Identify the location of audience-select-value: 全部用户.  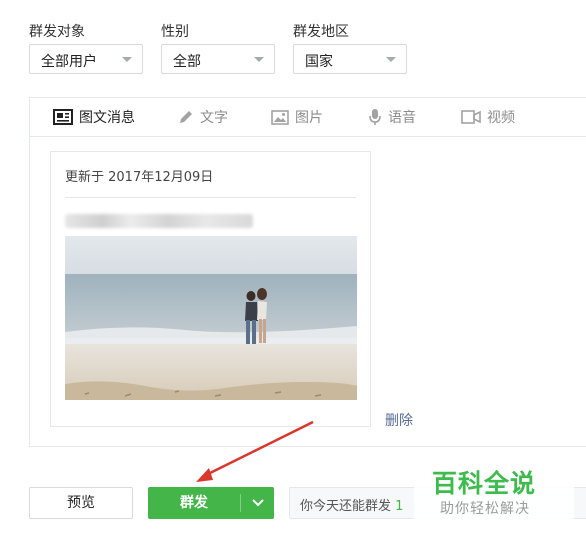
(69, 62).